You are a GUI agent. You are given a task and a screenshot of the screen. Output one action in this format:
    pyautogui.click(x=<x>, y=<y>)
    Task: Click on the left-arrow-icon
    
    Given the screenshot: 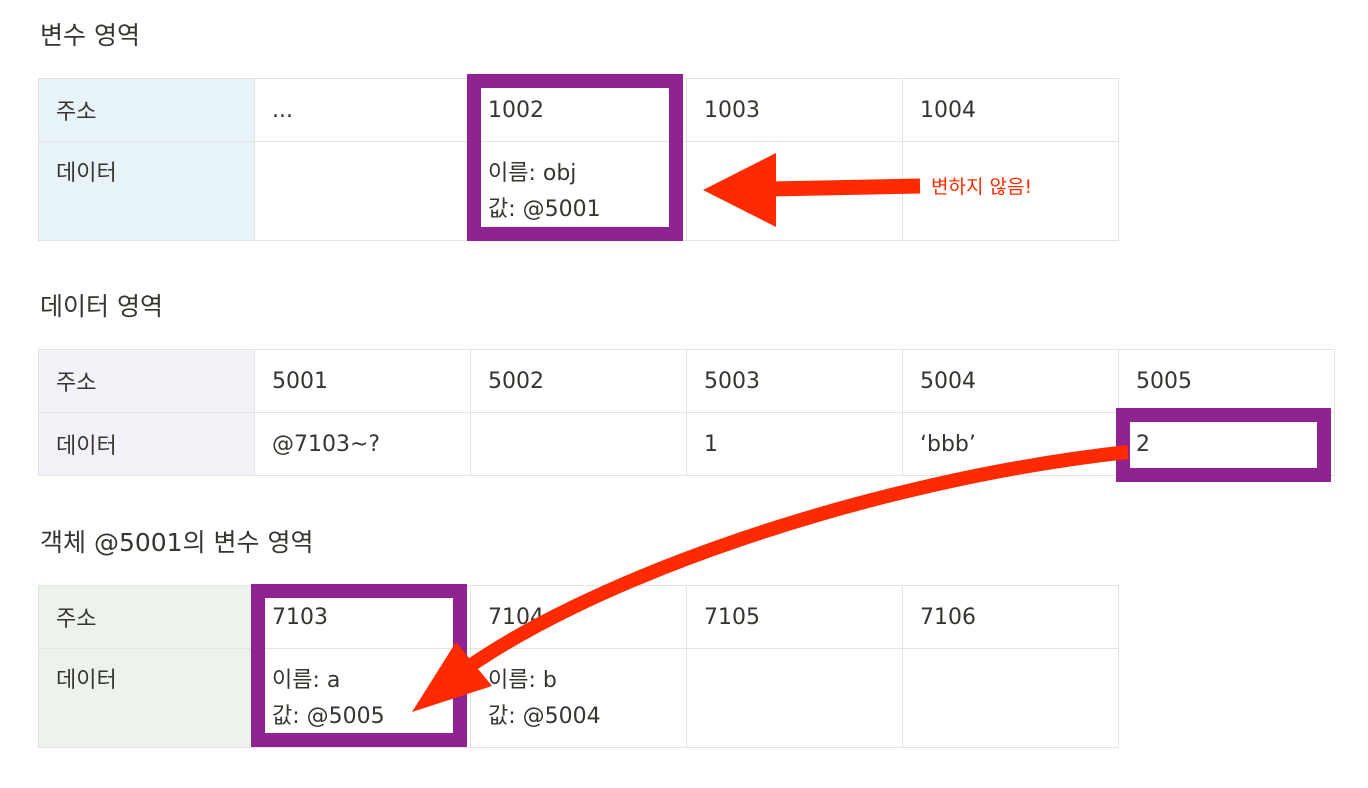 What is the action you would take?
    pyautogui.click(x=812, y=190)
    